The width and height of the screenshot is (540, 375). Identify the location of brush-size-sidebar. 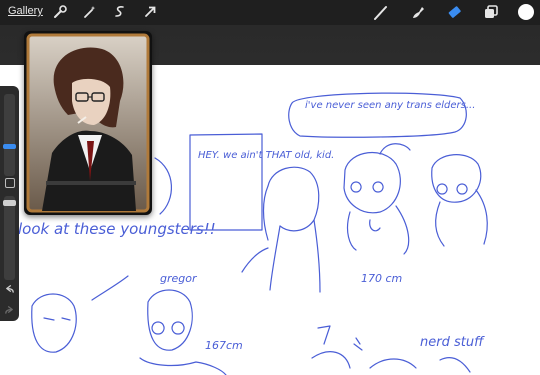
(9, 203).